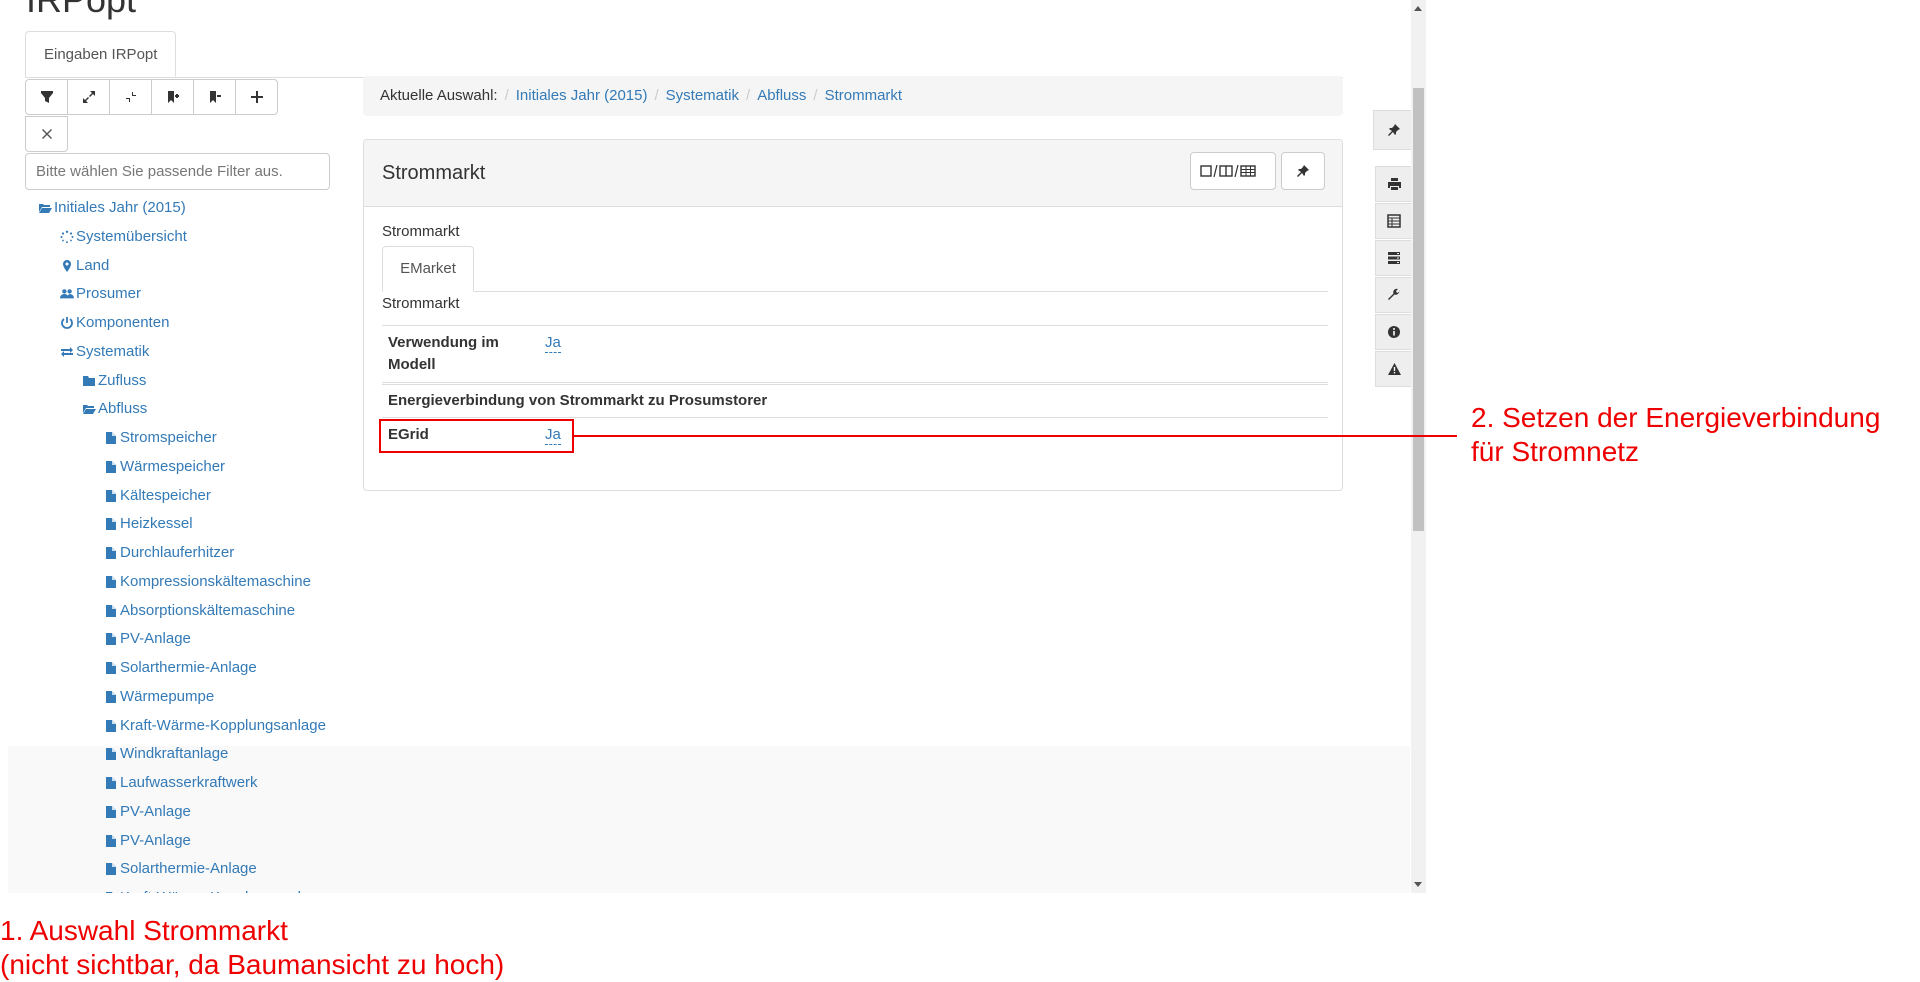 This screenshot has width=1920, height=982. I want to click on main-tab-strip: Eingaben IRPopt, so click(684, 54).